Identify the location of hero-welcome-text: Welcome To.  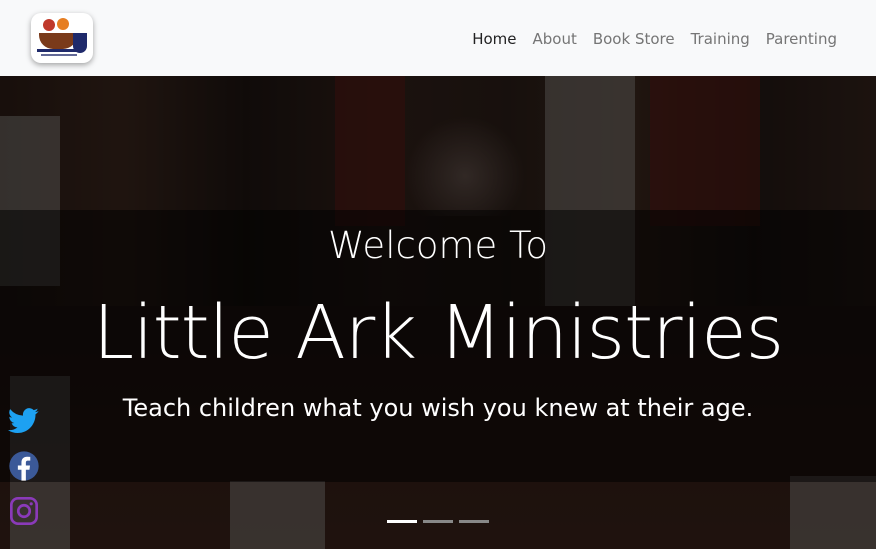
(438, 245).